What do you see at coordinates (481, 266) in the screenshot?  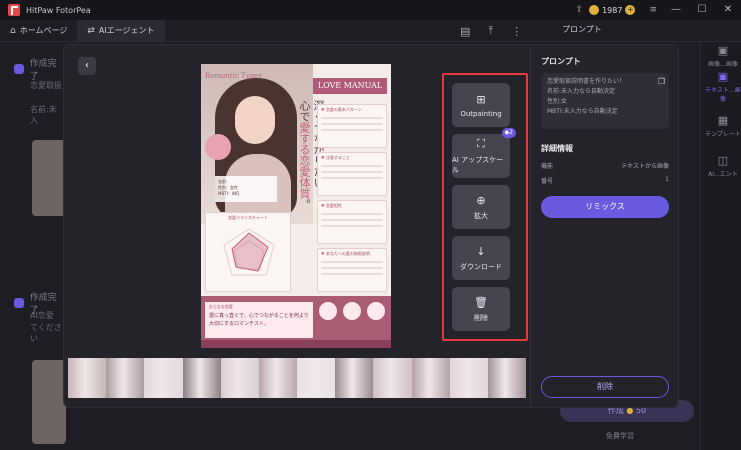 I see `download-label: ダウンロード` at bounding box center [481, 266].